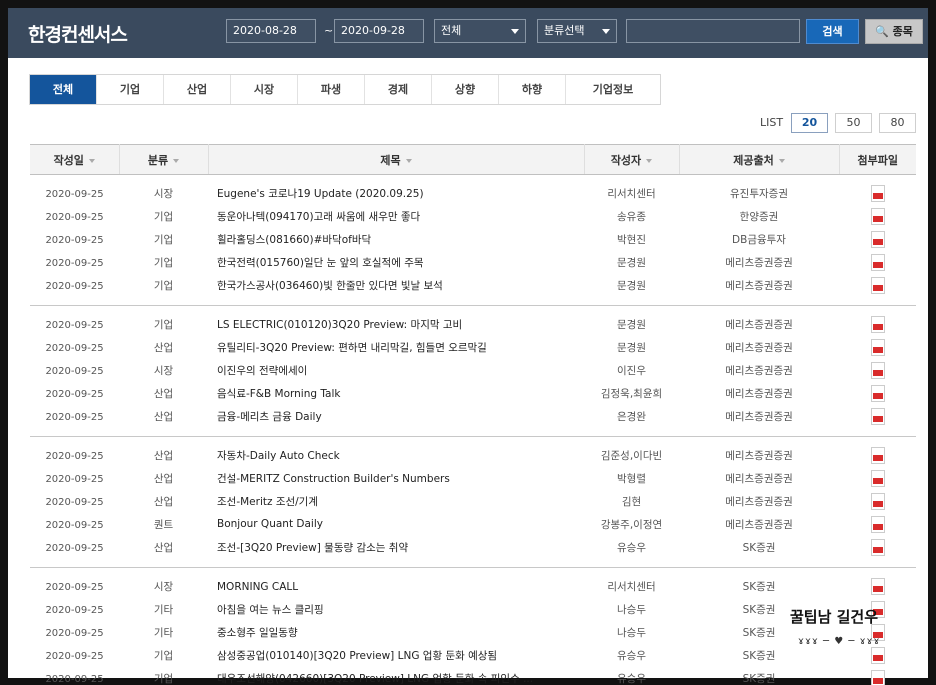 The height and width of the screenshot is (685, 936). Describe the element at coordinates (396, 524) in the screenshot. I see `row-title-link: Bonjour Quant Daily` at that location.